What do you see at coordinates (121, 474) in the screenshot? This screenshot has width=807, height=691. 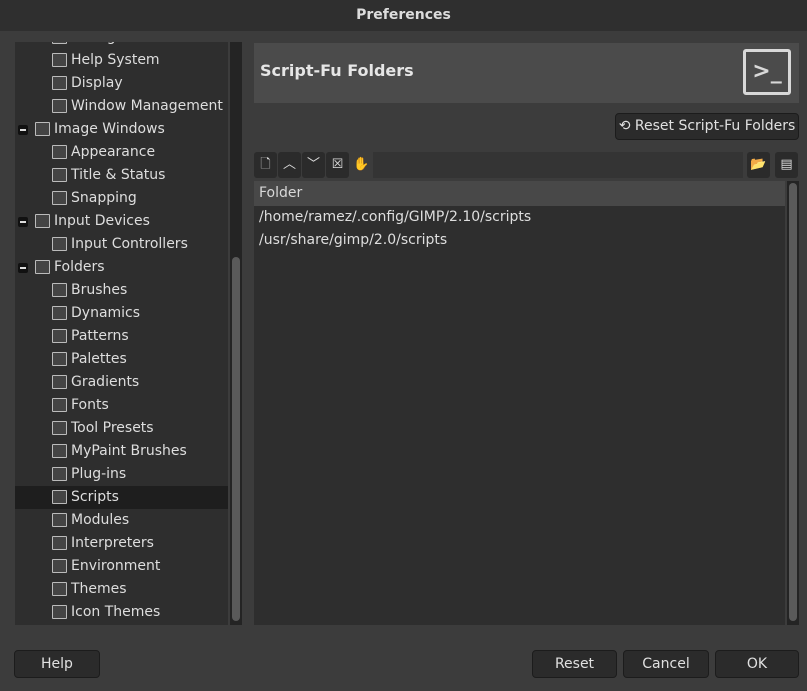 I see `tree-item-plug-ins: Plug-ins` at bounding box center [121, 474].